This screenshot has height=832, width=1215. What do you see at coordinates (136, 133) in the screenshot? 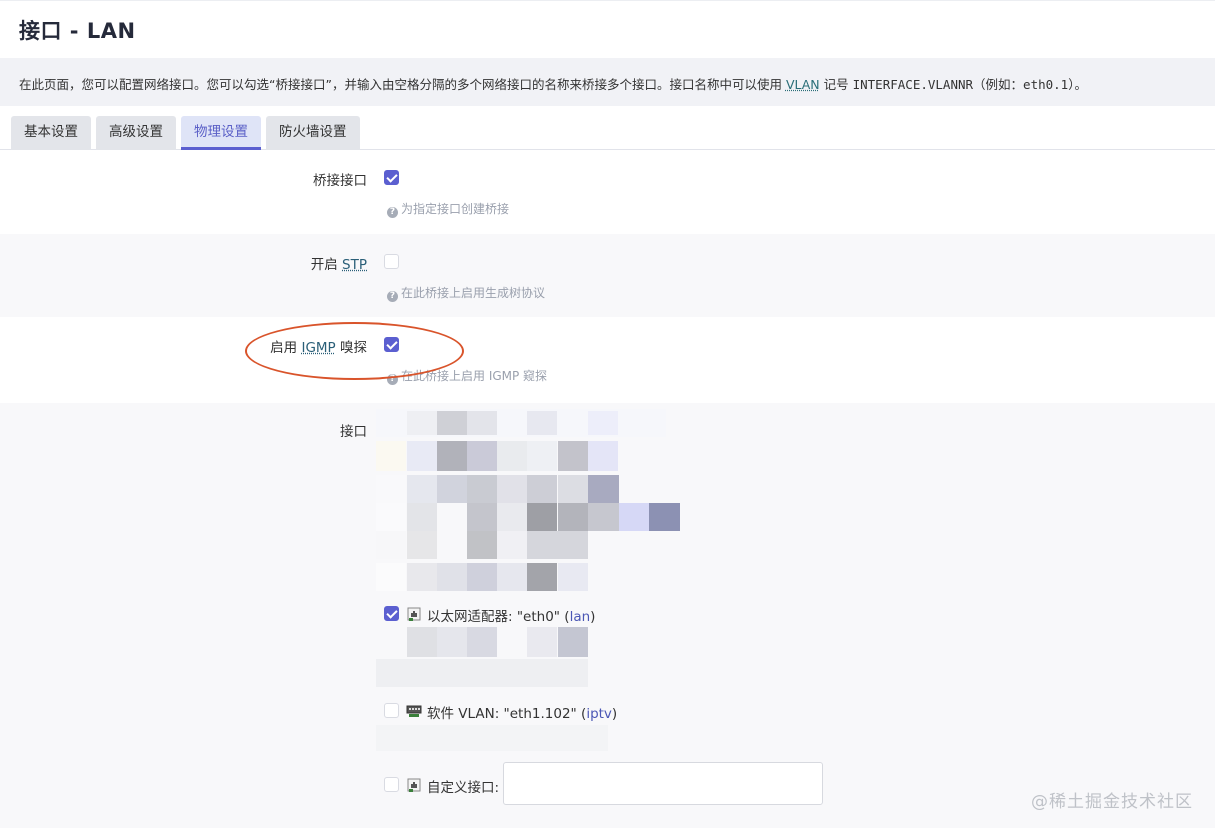
I see `tab-advanced-settings: 高级设置` at bounding box center [136, 133].